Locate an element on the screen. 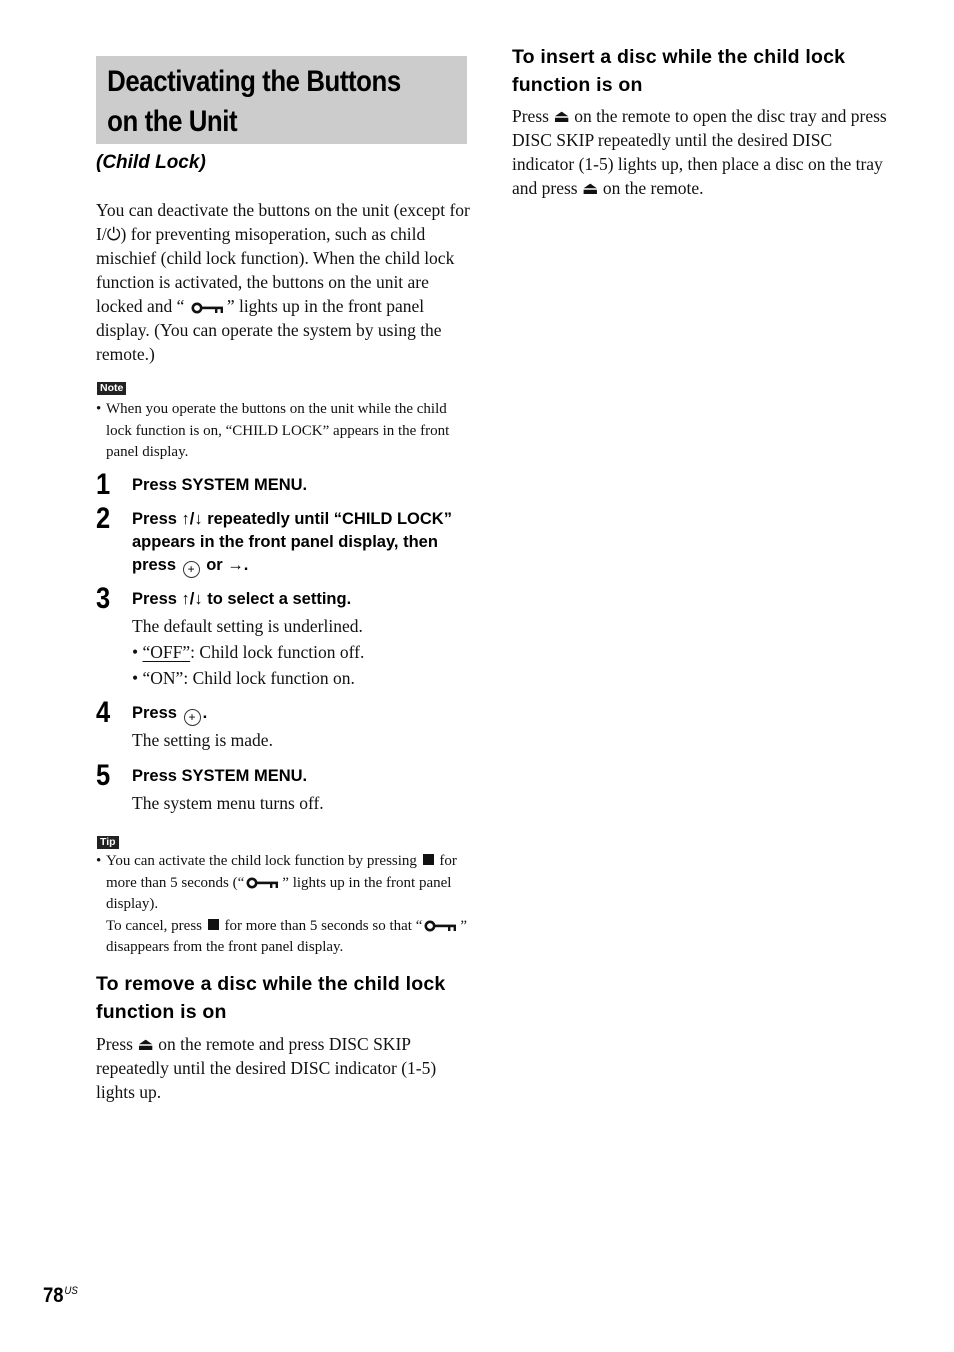 The height and width of the screenshot is (1352, 954). option-text: : Child lock function on. is located at coordinates (269, 678).